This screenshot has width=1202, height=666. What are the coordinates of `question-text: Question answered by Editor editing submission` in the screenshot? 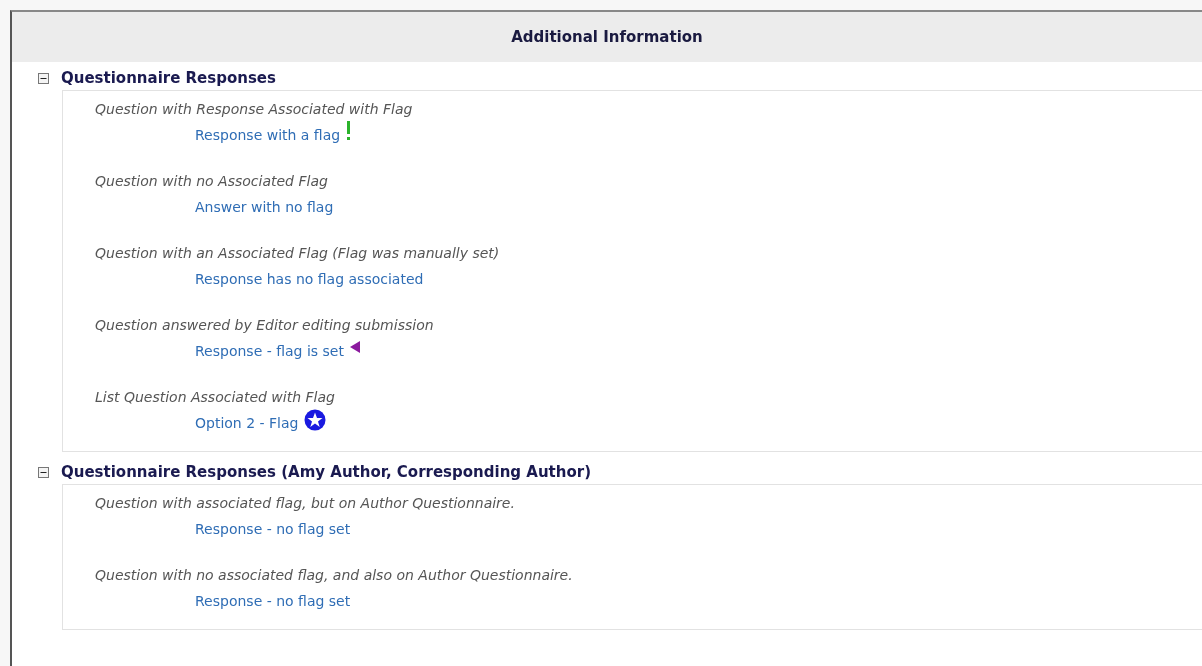 It's located at (265, 325).